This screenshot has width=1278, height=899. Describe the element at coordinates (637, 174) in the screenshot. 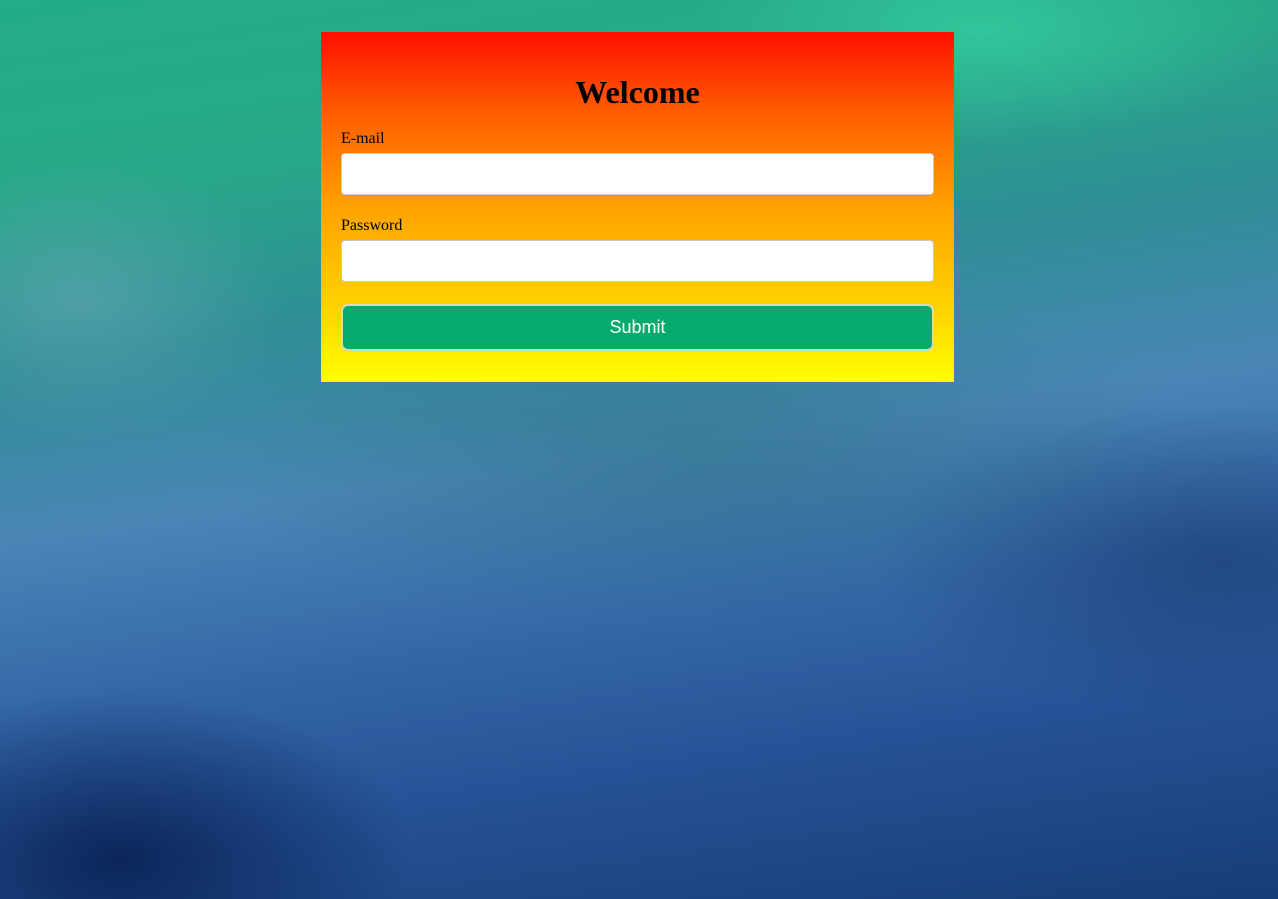

I see `email-field` at that location.